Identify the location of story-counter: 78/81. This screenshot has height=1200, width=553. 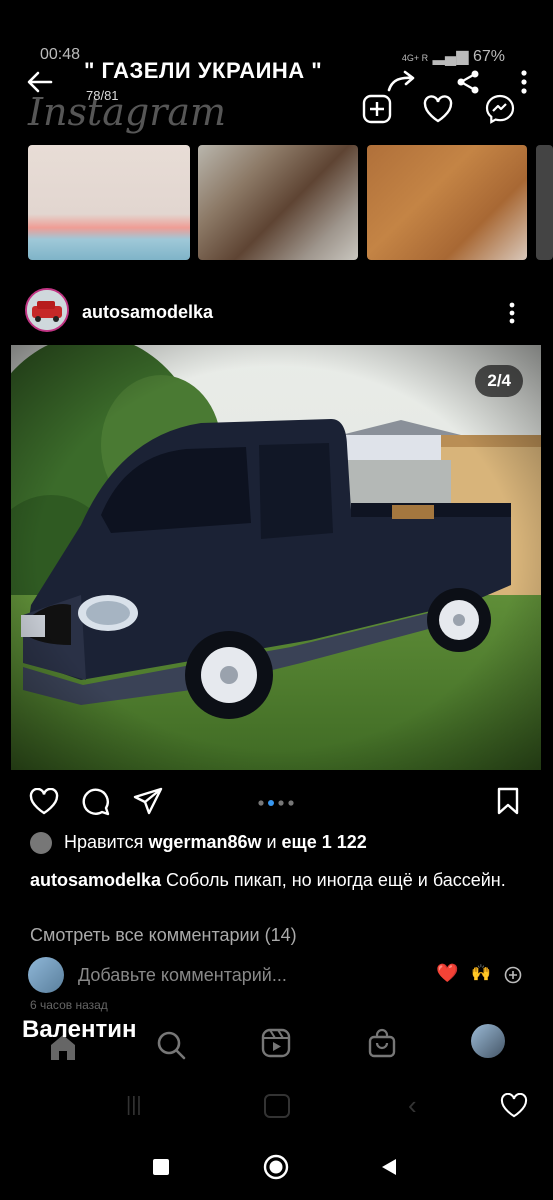
(102, 95).